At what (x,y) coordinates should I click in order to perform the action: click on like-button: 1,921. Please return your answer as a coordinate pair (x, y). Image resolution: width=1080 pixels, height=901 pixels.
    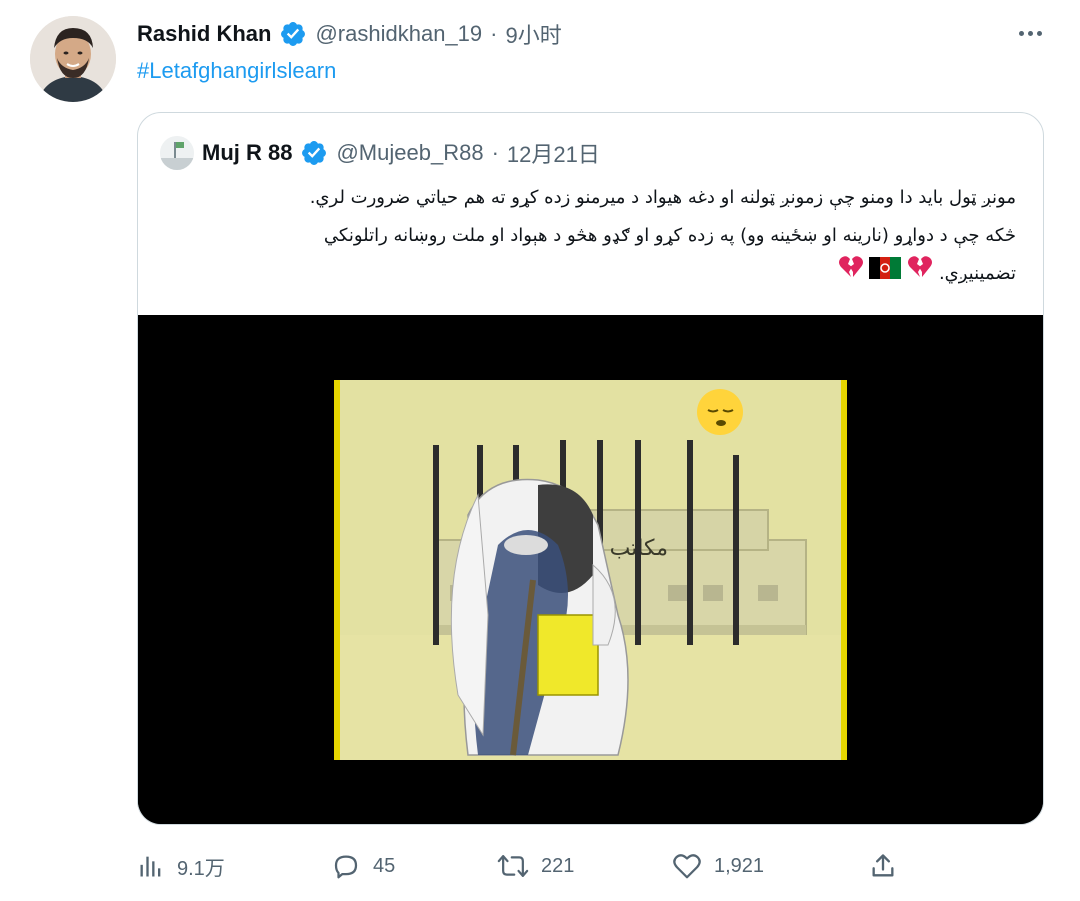
    Looking at the image, I should click on (718, 866).